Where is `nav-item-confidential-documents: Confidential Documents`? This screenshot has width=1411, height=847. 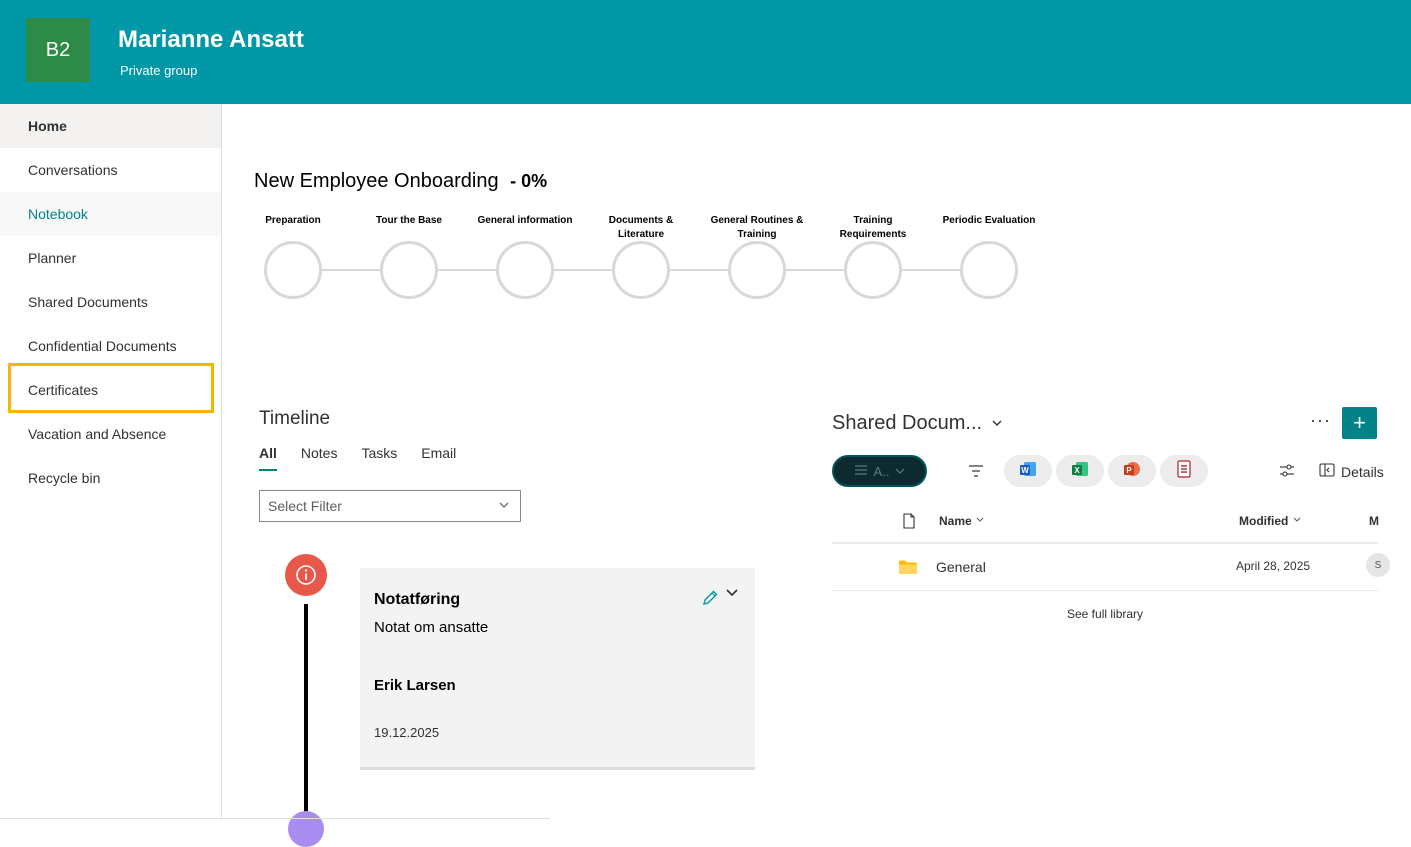 nav-item-confidential-documents: Confidential Documents is located at coordinates (110, 346).